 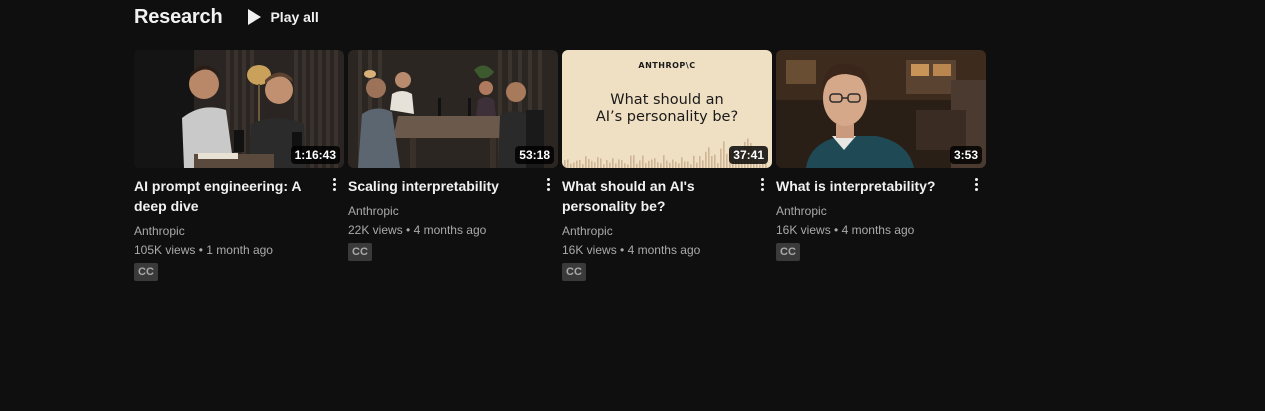 I want to click on video-title: AI prompt engineering: A deep dive, so click(x=227, y=196).